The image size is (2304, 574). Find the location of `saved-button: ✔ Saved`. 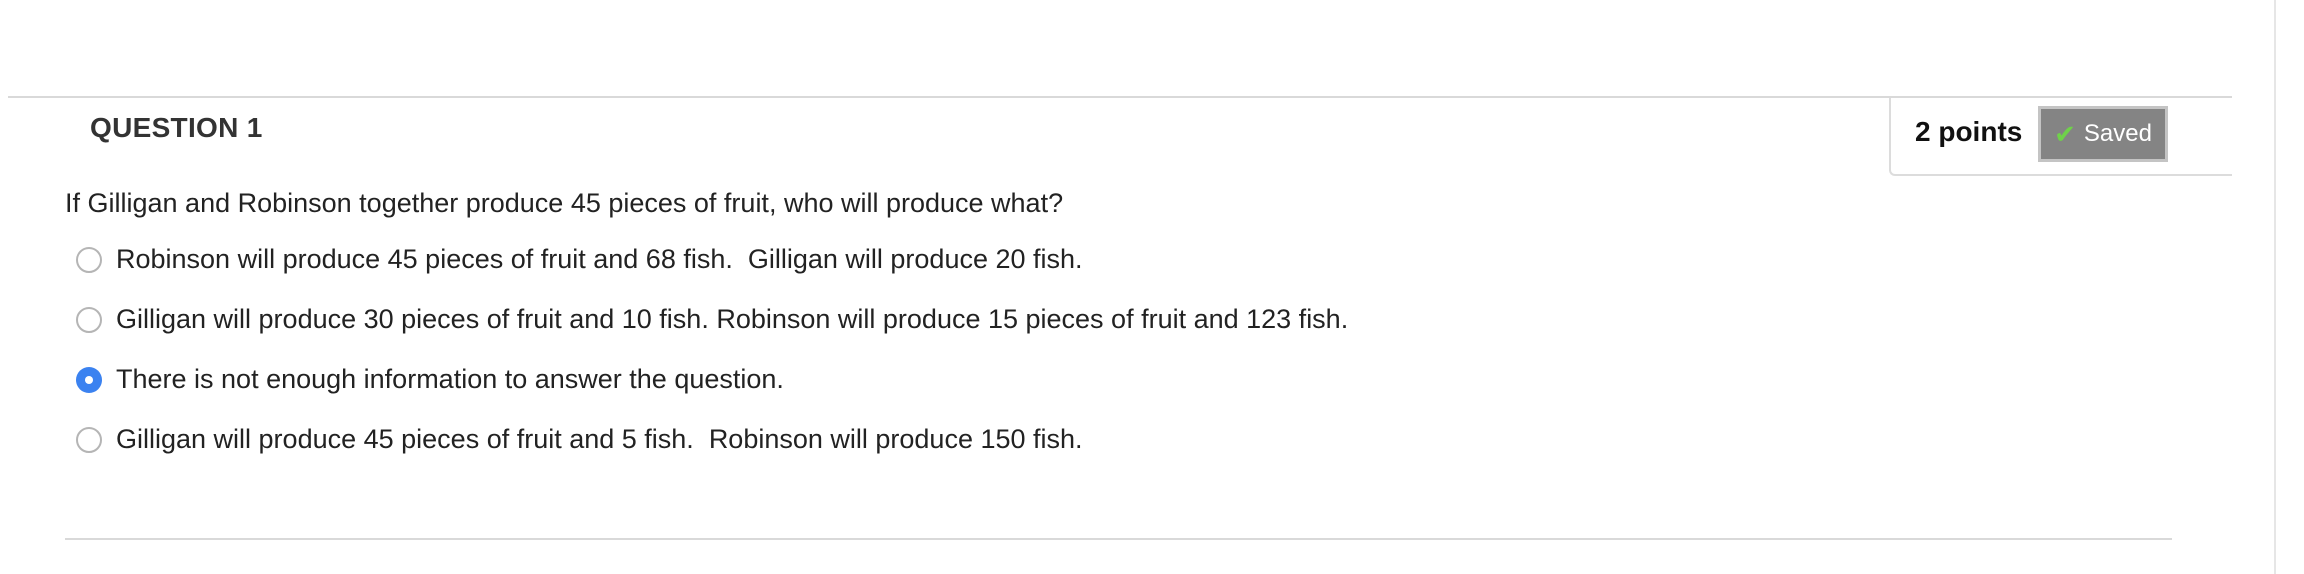

saved-button: ✔ Saved is located at coordinates (2103, 134).